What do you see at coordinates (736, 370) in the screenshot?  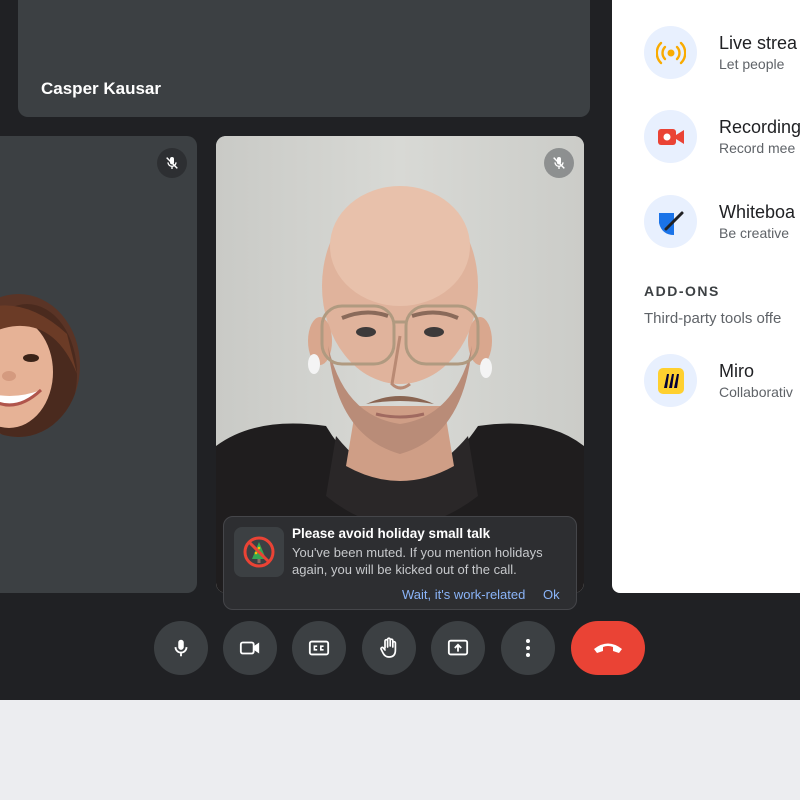 I see `addon-title: Miro` at bounding box center [736, 370].